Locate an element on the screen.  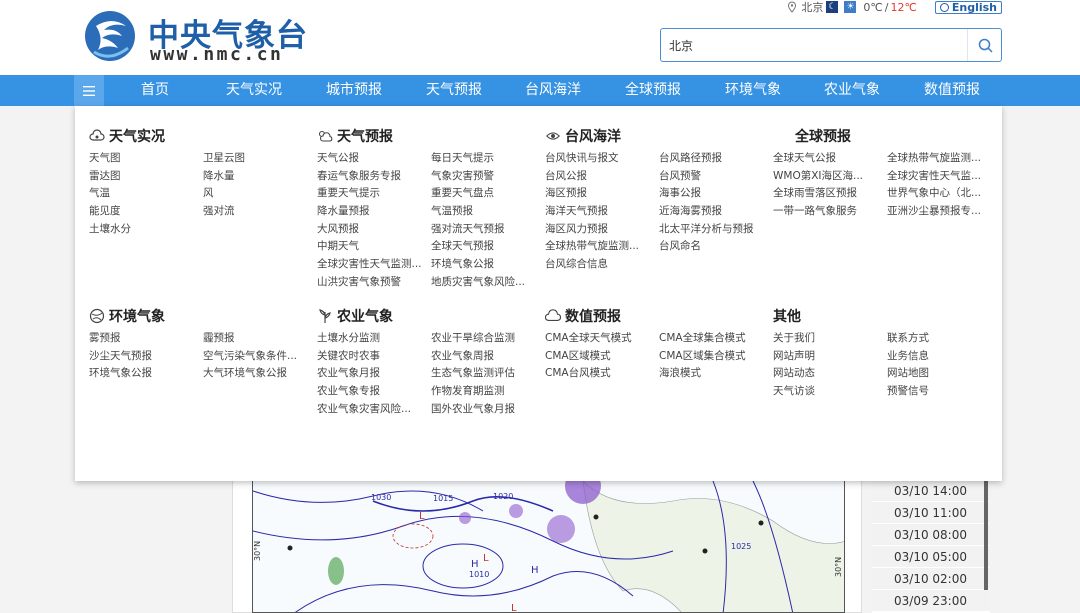
nav-item-weather-live: 天气实况 is located at coordinates (254, 90).